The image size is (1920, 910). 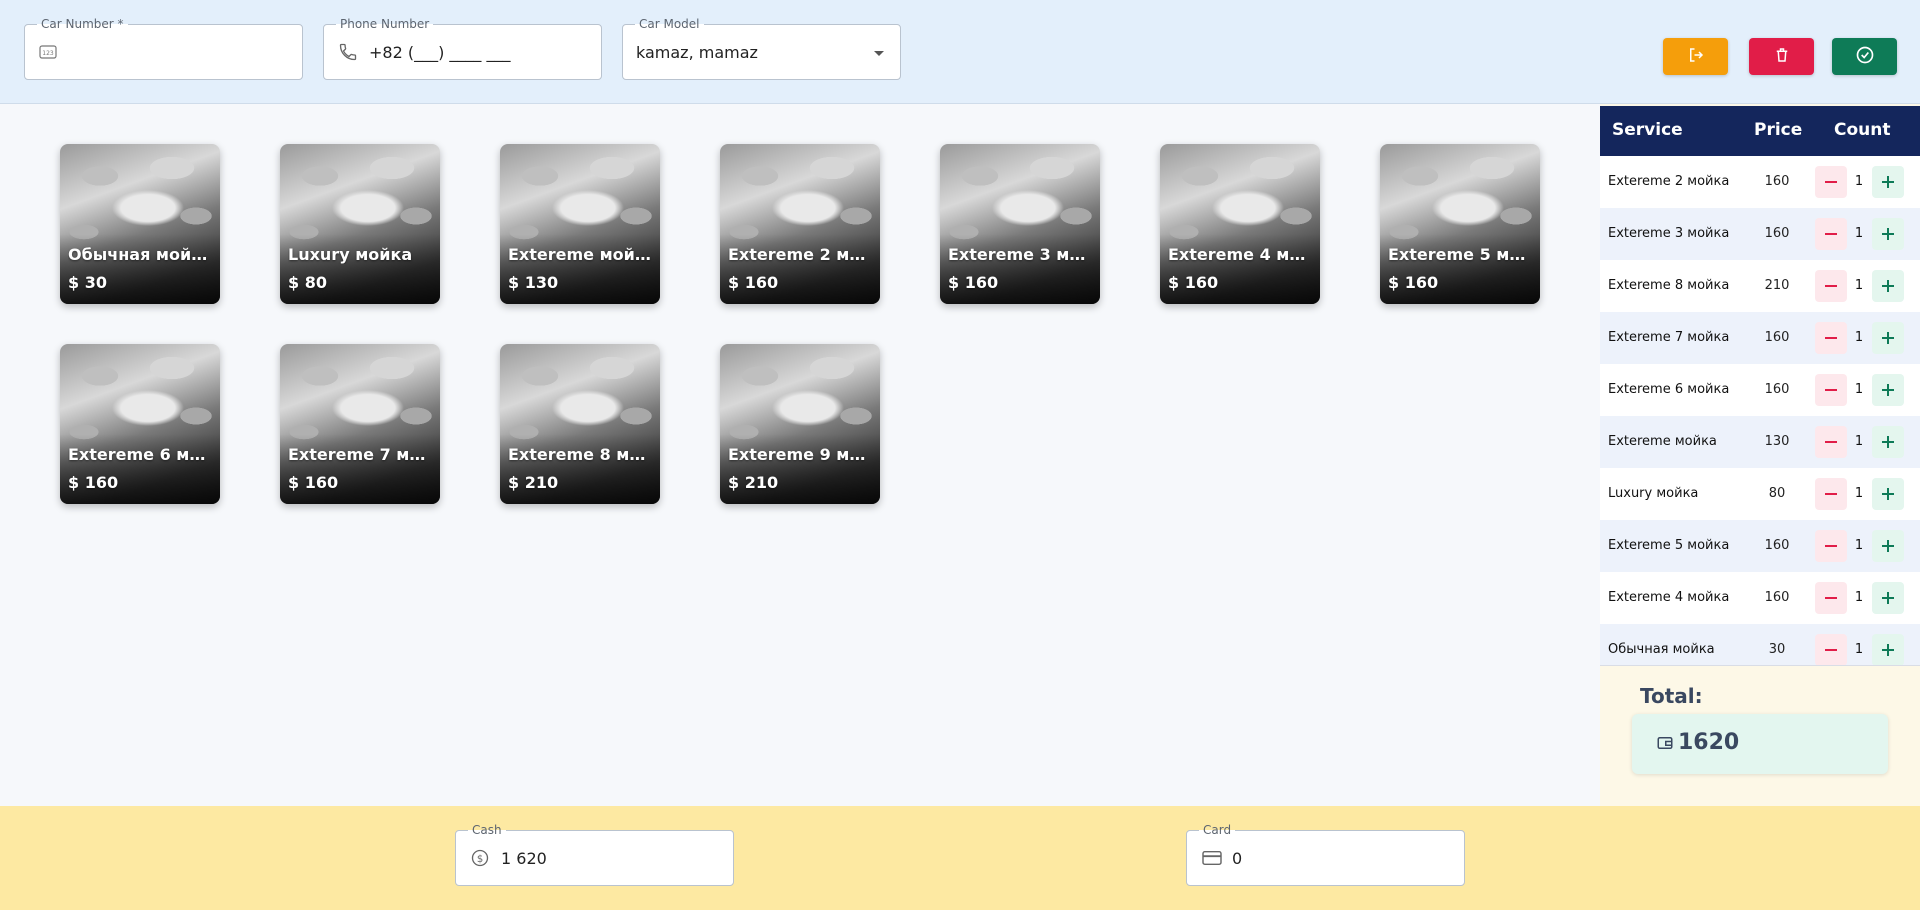 I want to click on row-service: Extereme 2 мойка, so click(x=1669, y=181).